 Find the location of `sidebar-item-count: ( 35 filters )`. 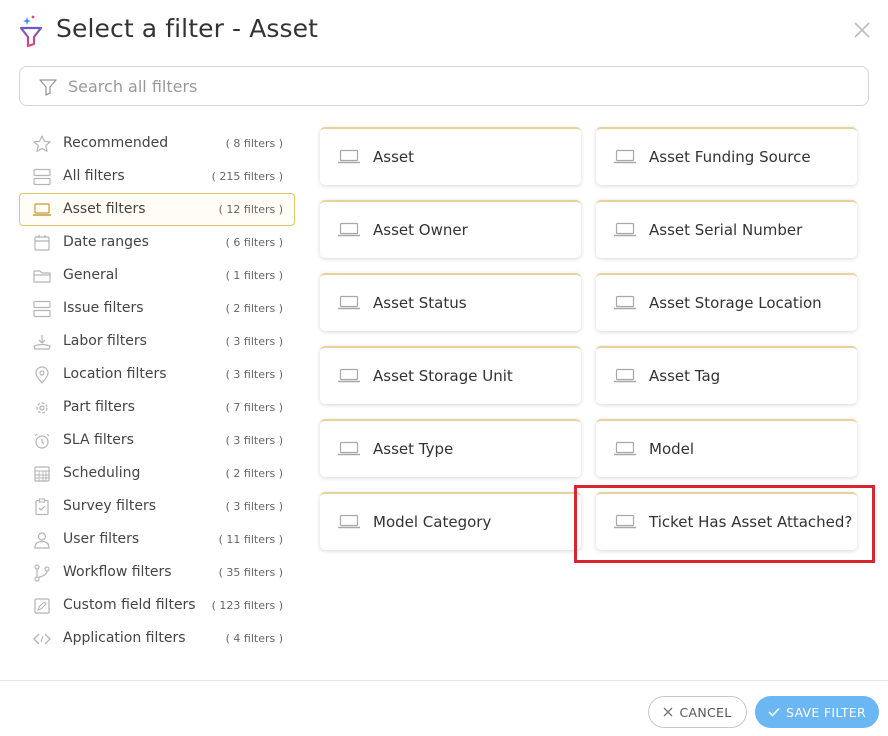

sidebar-item-count: ( 35 filters ) is located at coordinates (250, 572).